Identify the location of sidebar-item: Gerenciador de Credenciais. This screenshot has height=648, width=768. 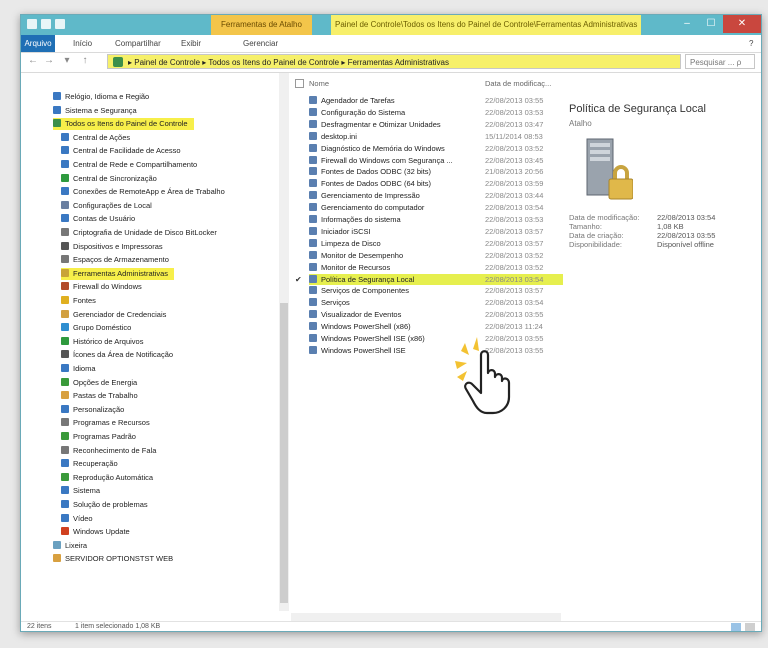
(116, 315).